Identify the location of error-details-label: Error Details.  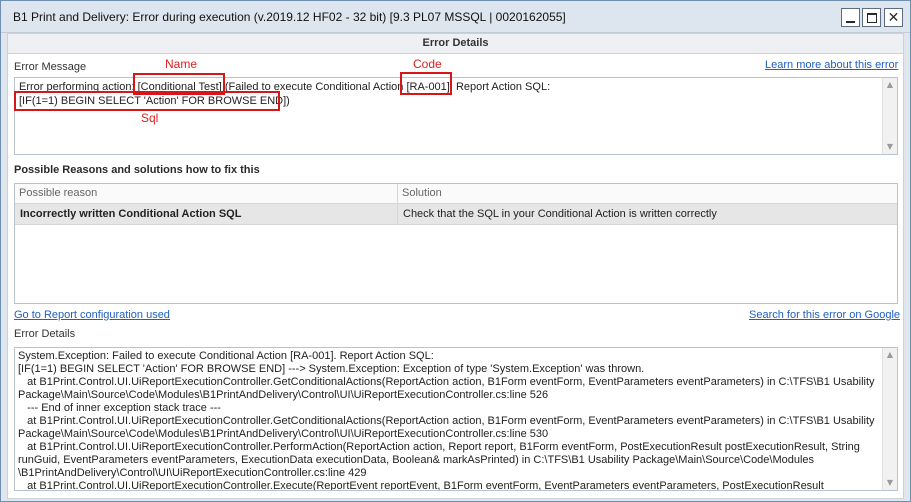
(45, 334).